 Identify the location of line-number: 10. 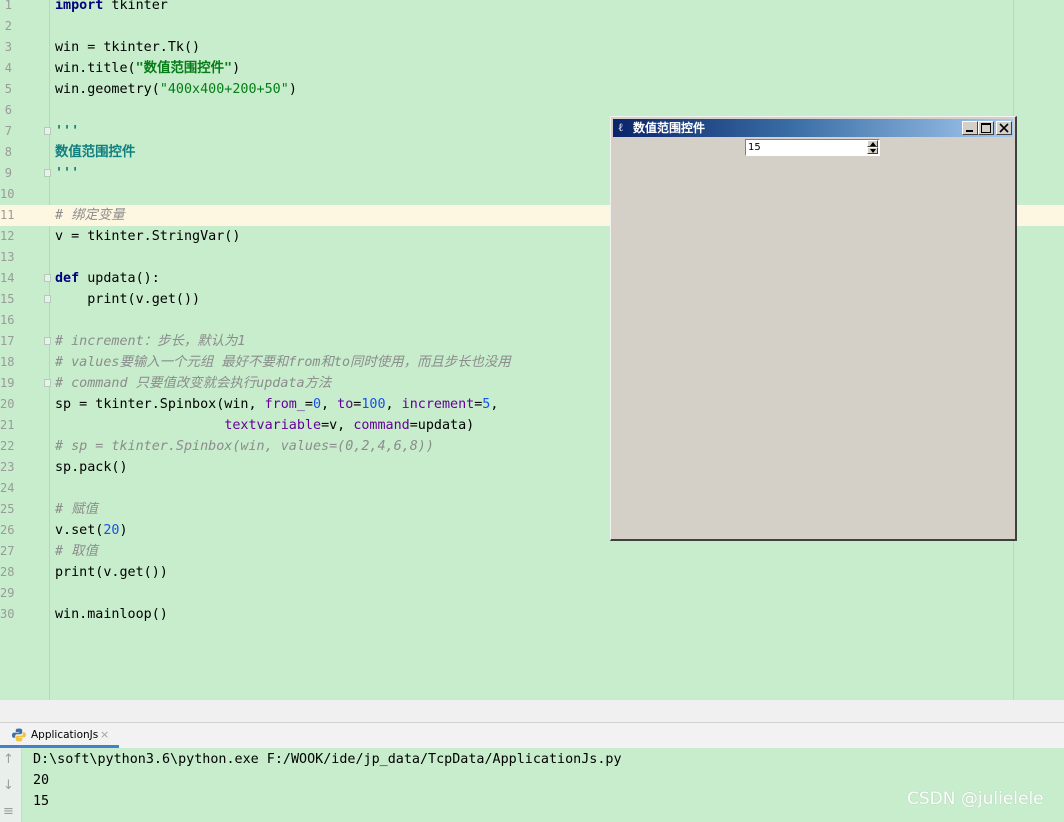
(7, 194).